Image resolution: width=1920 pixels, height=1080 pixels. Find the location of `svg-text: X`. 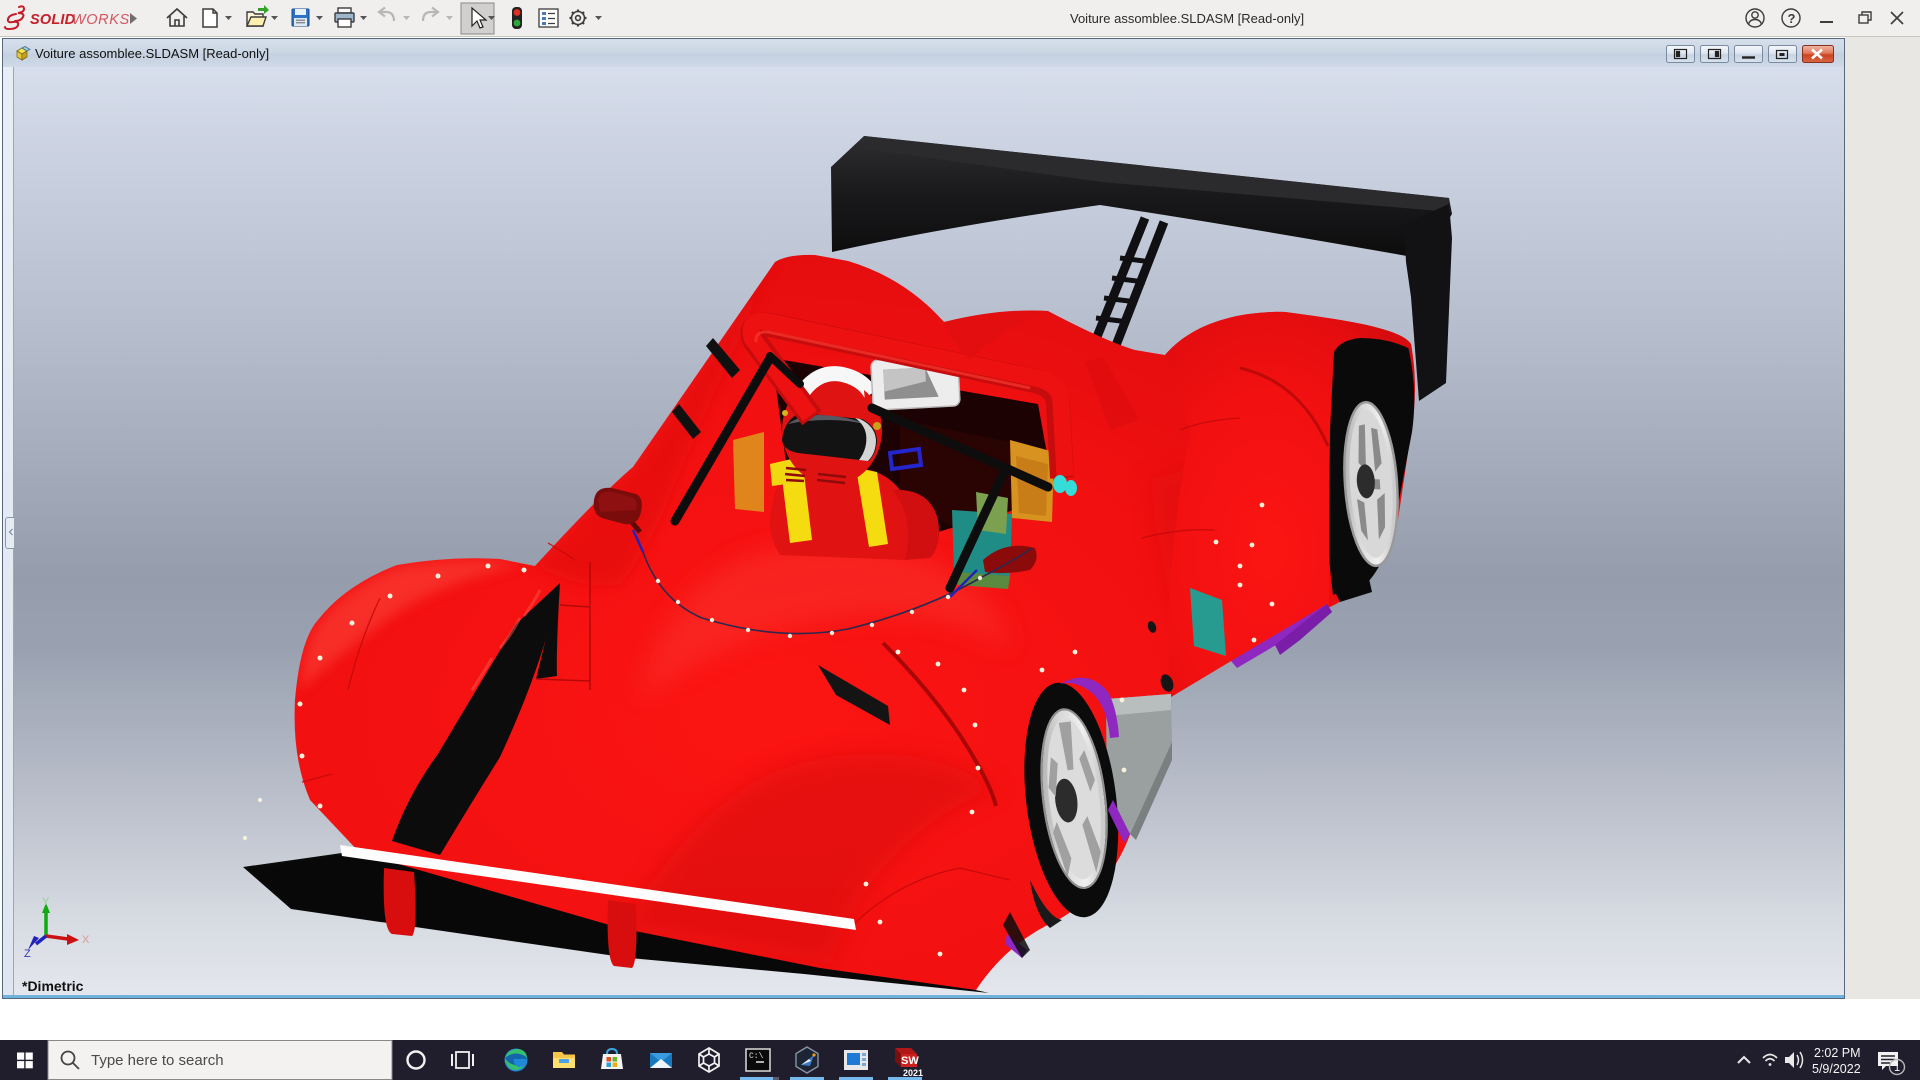

svg-text: X is located at coordinates (86, 940).